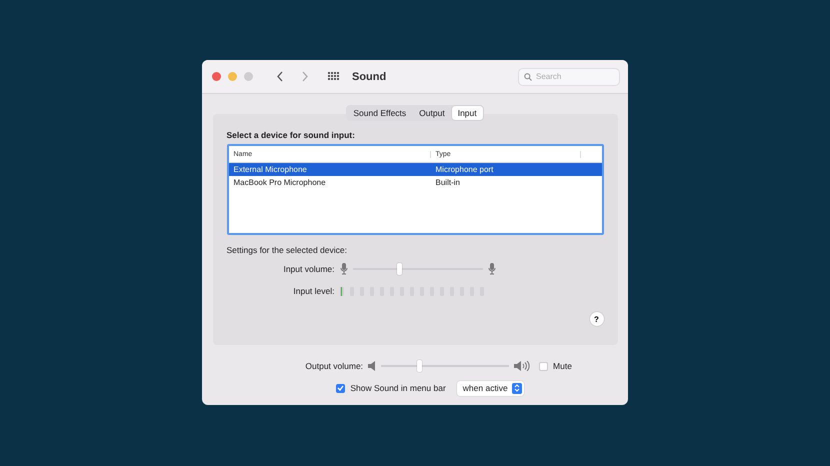  What do you see at coordinates (398, 388) in the screenshot?
I see `menu-bar-label: Show Sound in menu bar` at bounding box center [398, 388].